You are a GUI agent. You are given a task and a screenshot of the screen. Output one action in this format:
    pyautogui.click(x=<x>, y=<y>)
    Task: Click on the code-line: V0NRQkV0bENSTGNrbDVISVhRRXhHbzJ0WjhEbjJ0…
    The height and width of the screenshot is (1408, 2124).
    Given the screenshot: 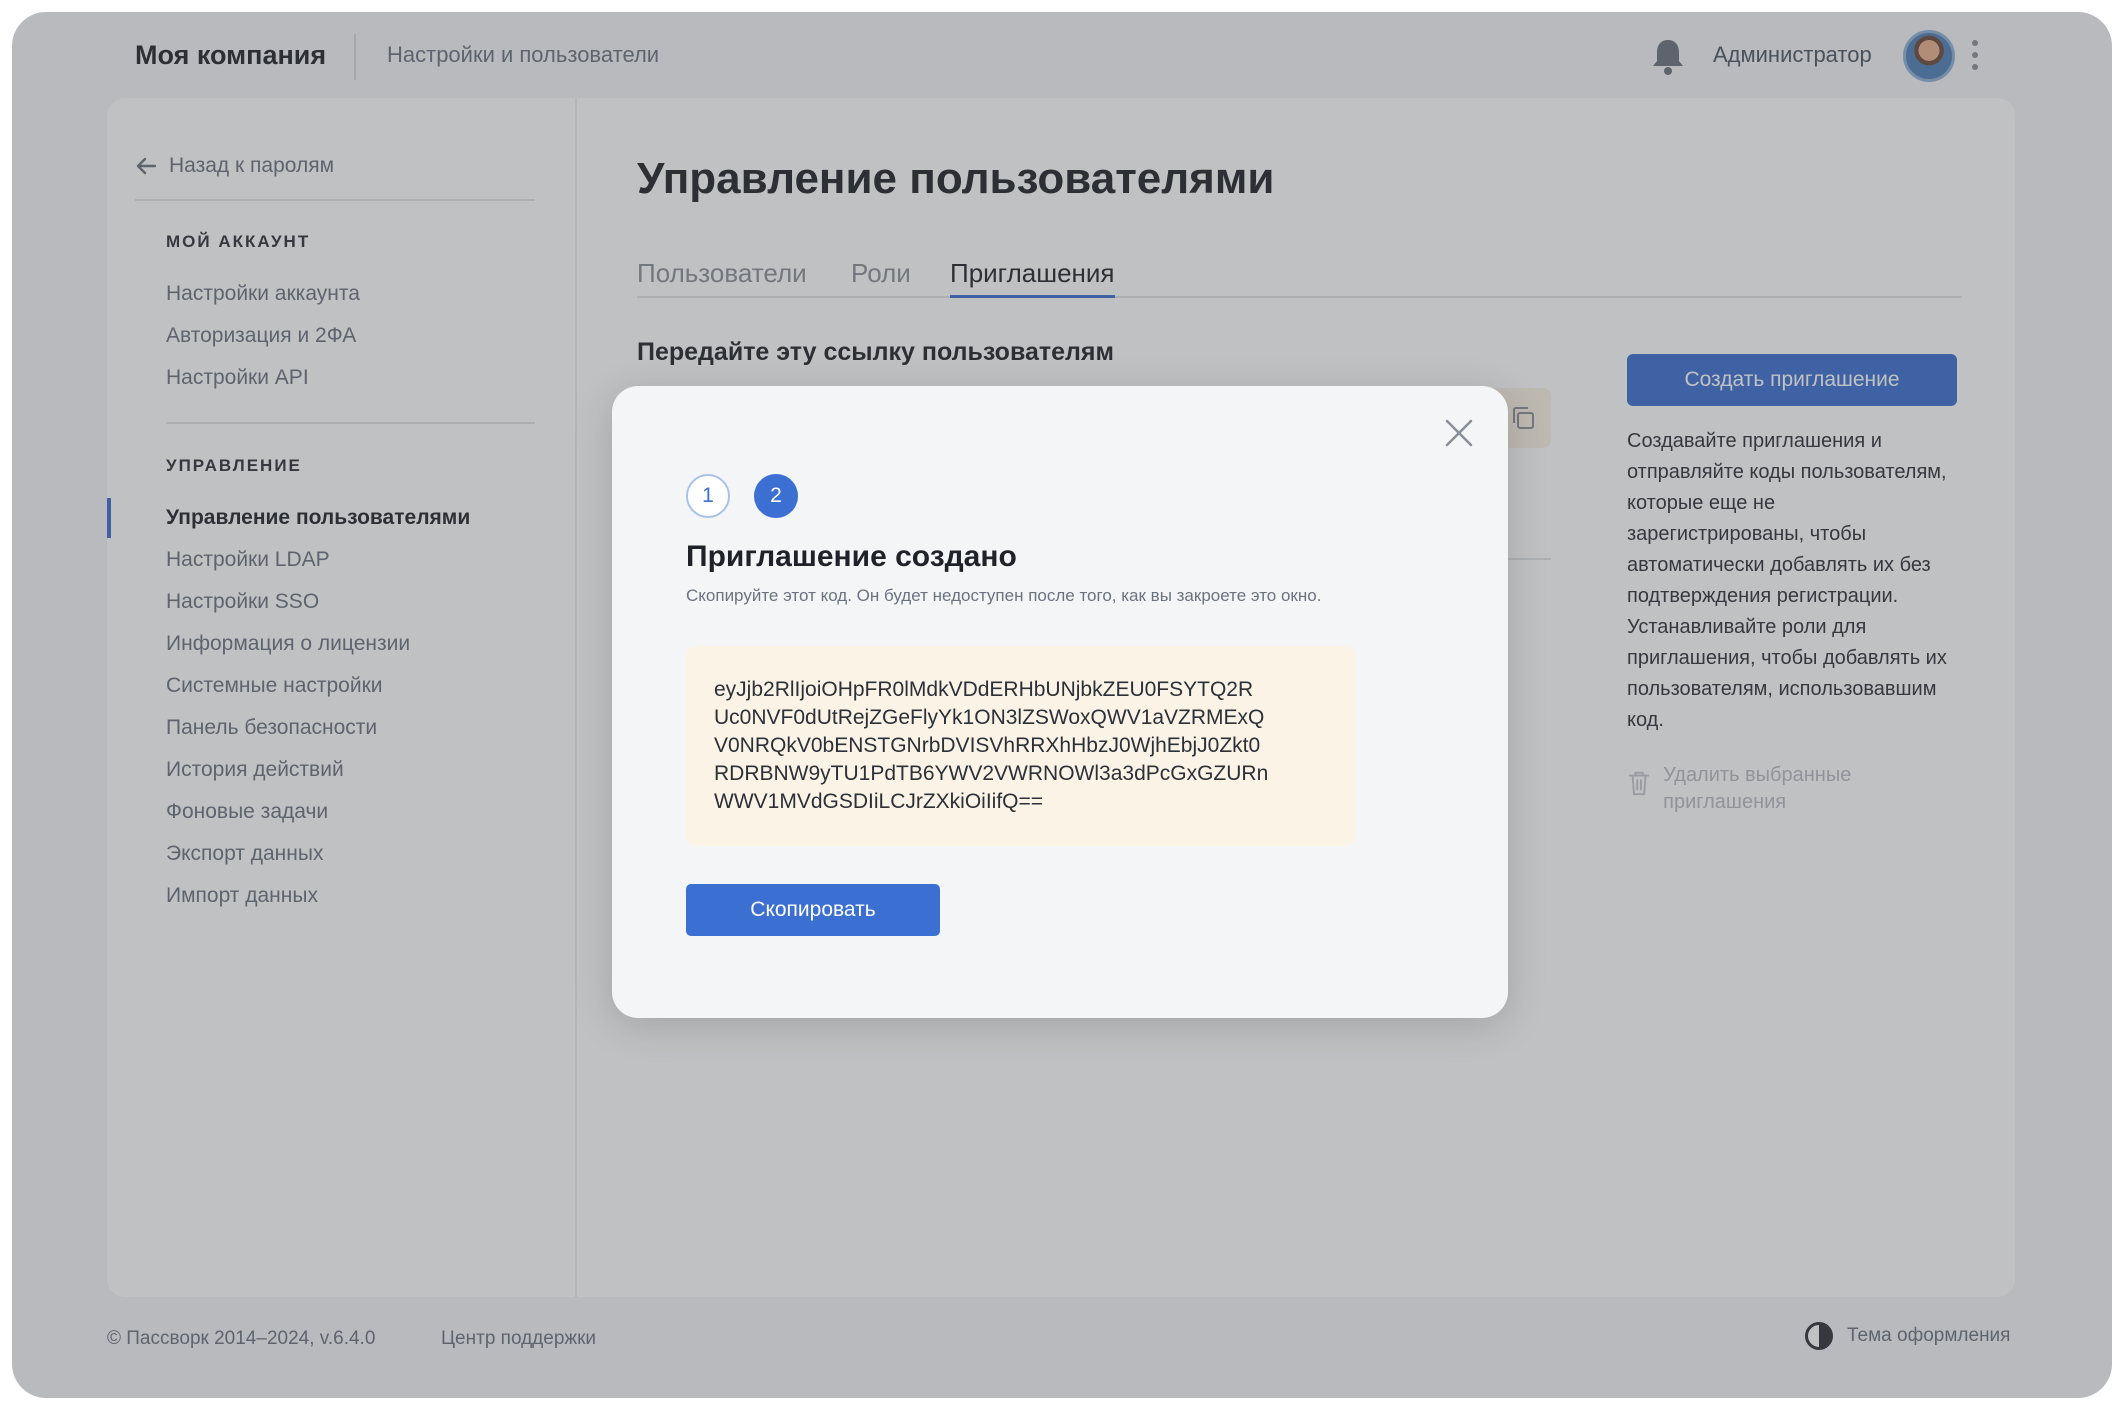 What is the action you would take?
    pyautogui.click(x=987, y=745)
    